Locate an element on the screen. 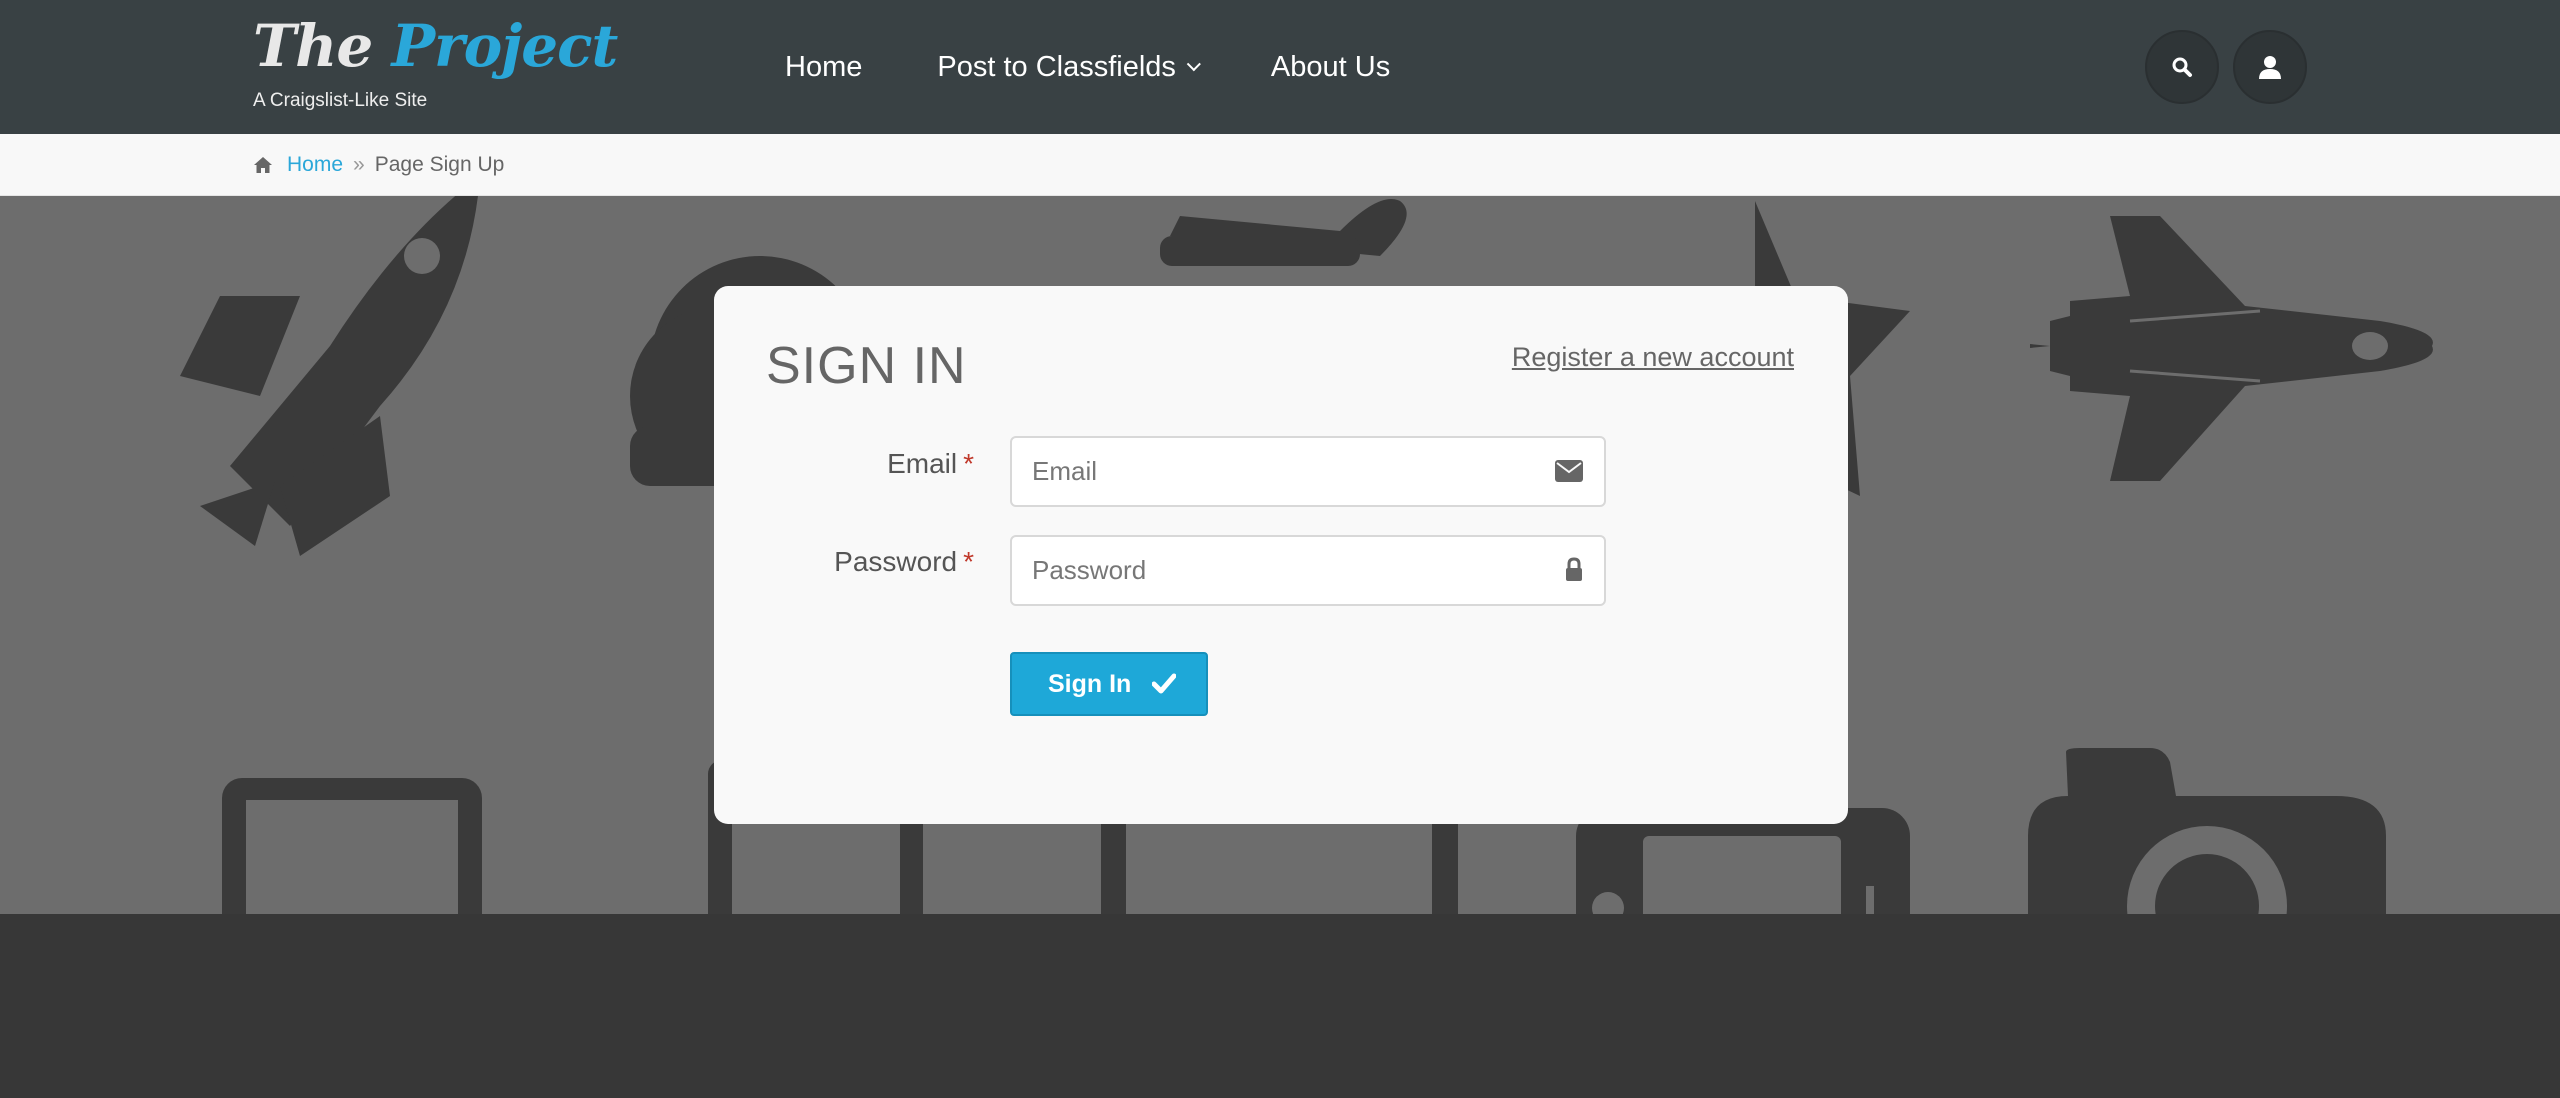  email-label-text: Email is located at coordinates (922, 463).